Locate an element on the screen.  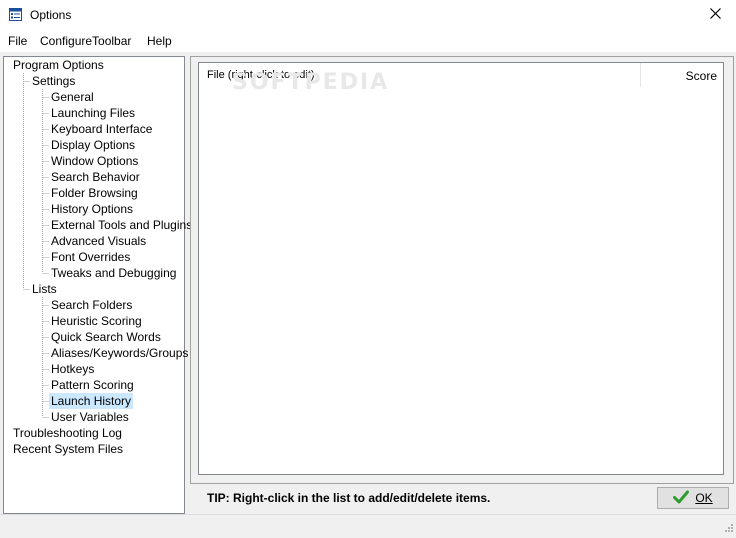
tree-item-launch-history: Launch History is located at coordinates (91, 401).